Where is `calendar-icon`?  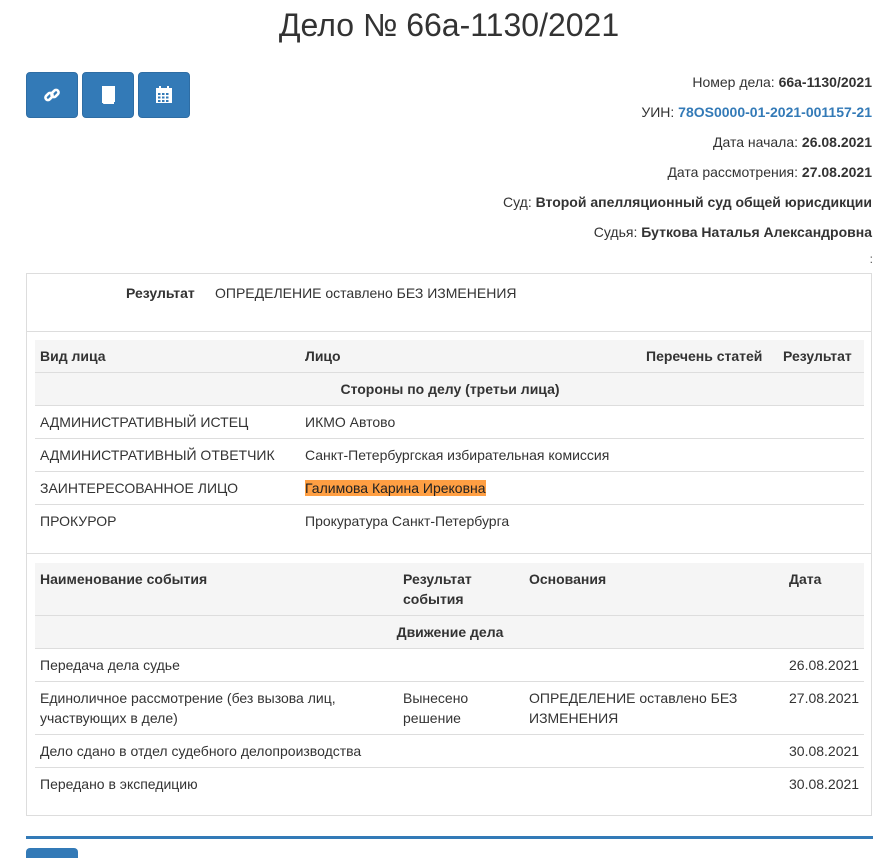 calendar-icon is located at coordinates (164, 94).